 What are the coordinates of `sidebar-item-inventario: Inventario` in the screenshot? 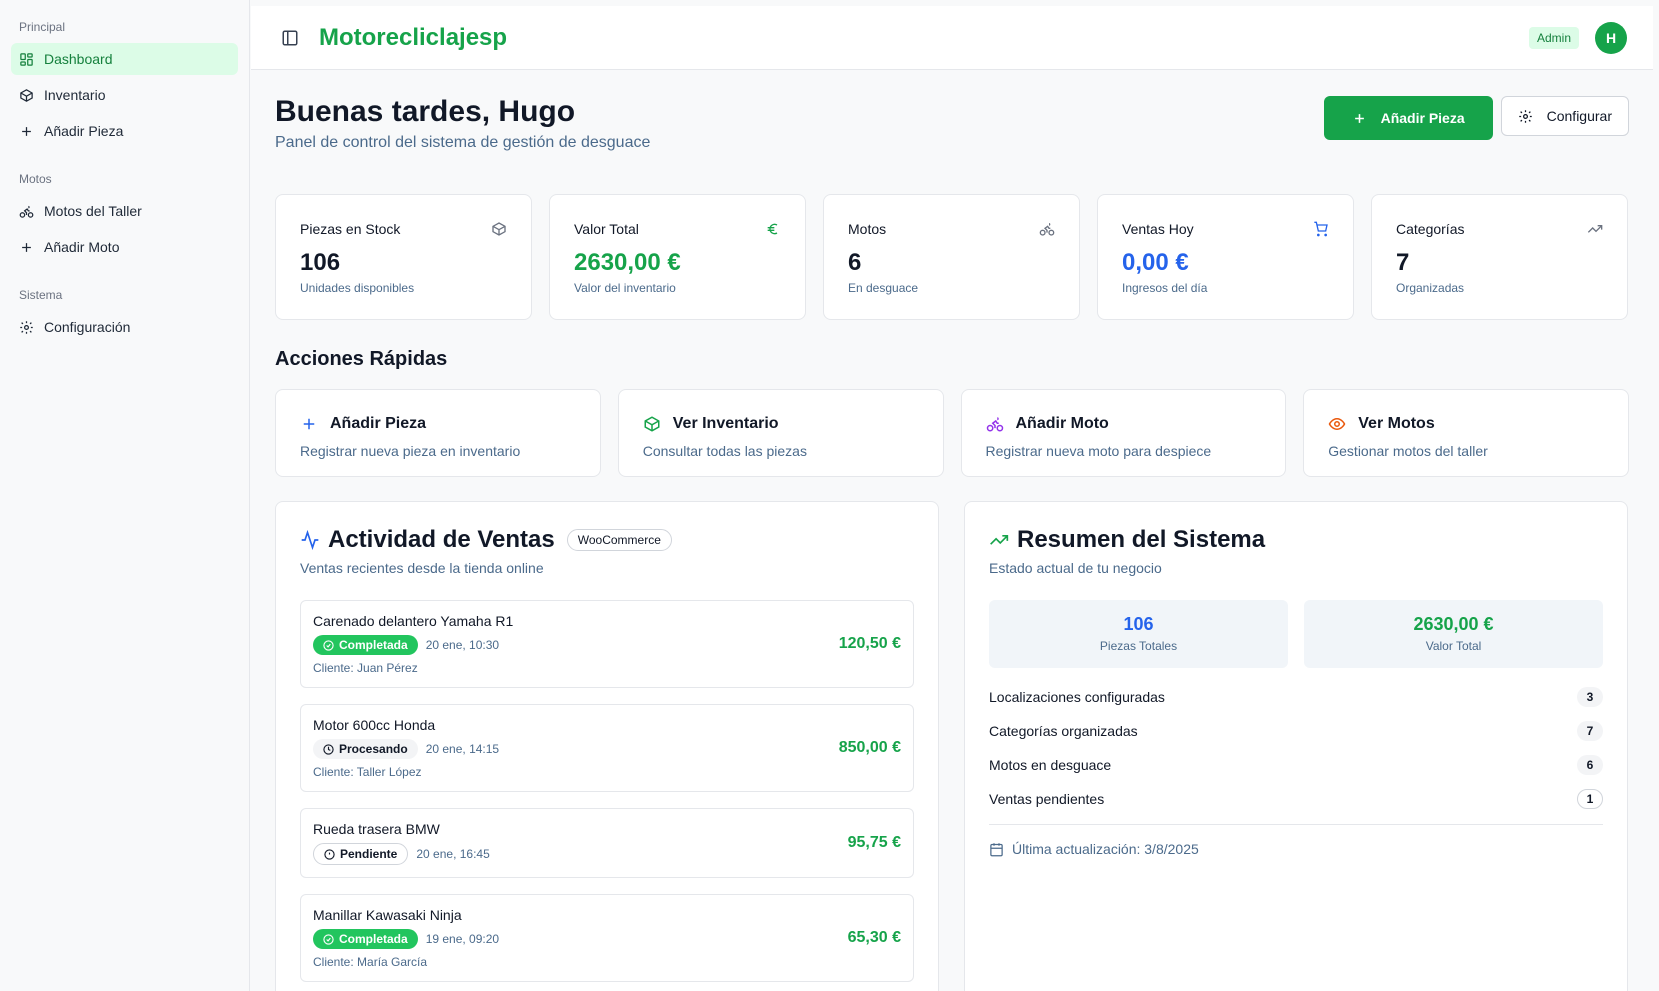 It's located at (124, 95).